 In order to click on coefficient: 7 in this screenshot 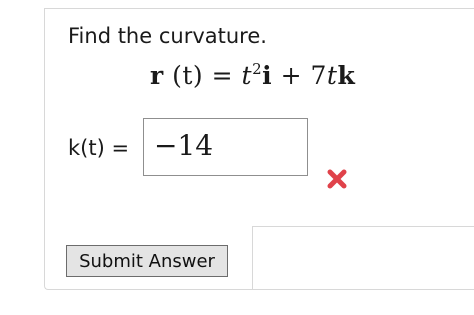, I will do `click(318, 75)`.